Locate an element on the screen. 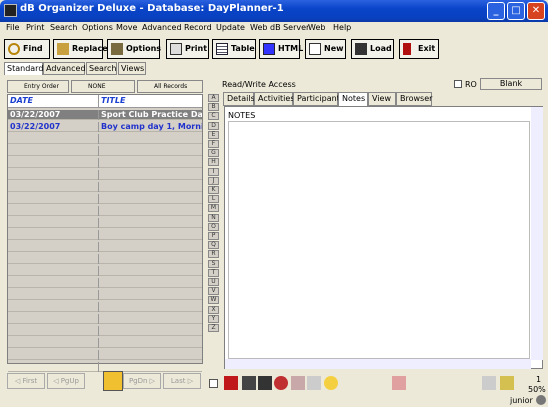 Image resolution: width=548 pixels, height=407 pixels. exit-button: Exit is located at coordinates (419, 49).